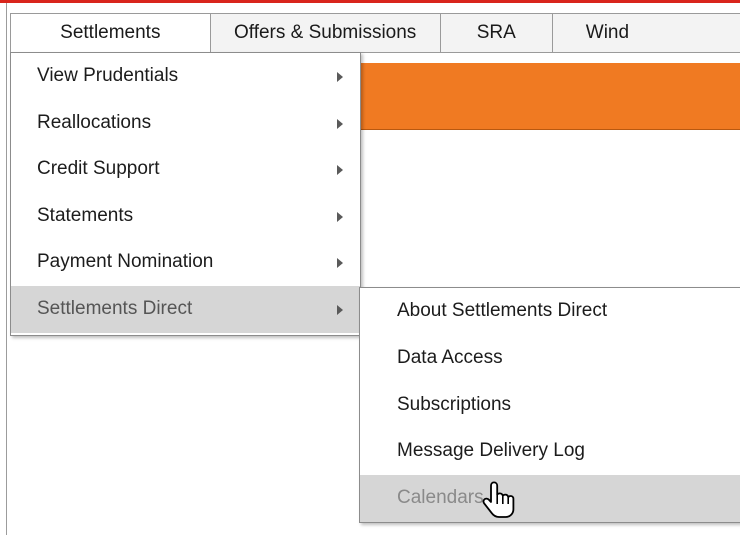 The width and height of the screenshot is (740, 535). I want to click on menu-item-settlements-direct: Settlements Direct, so click(185, 309).